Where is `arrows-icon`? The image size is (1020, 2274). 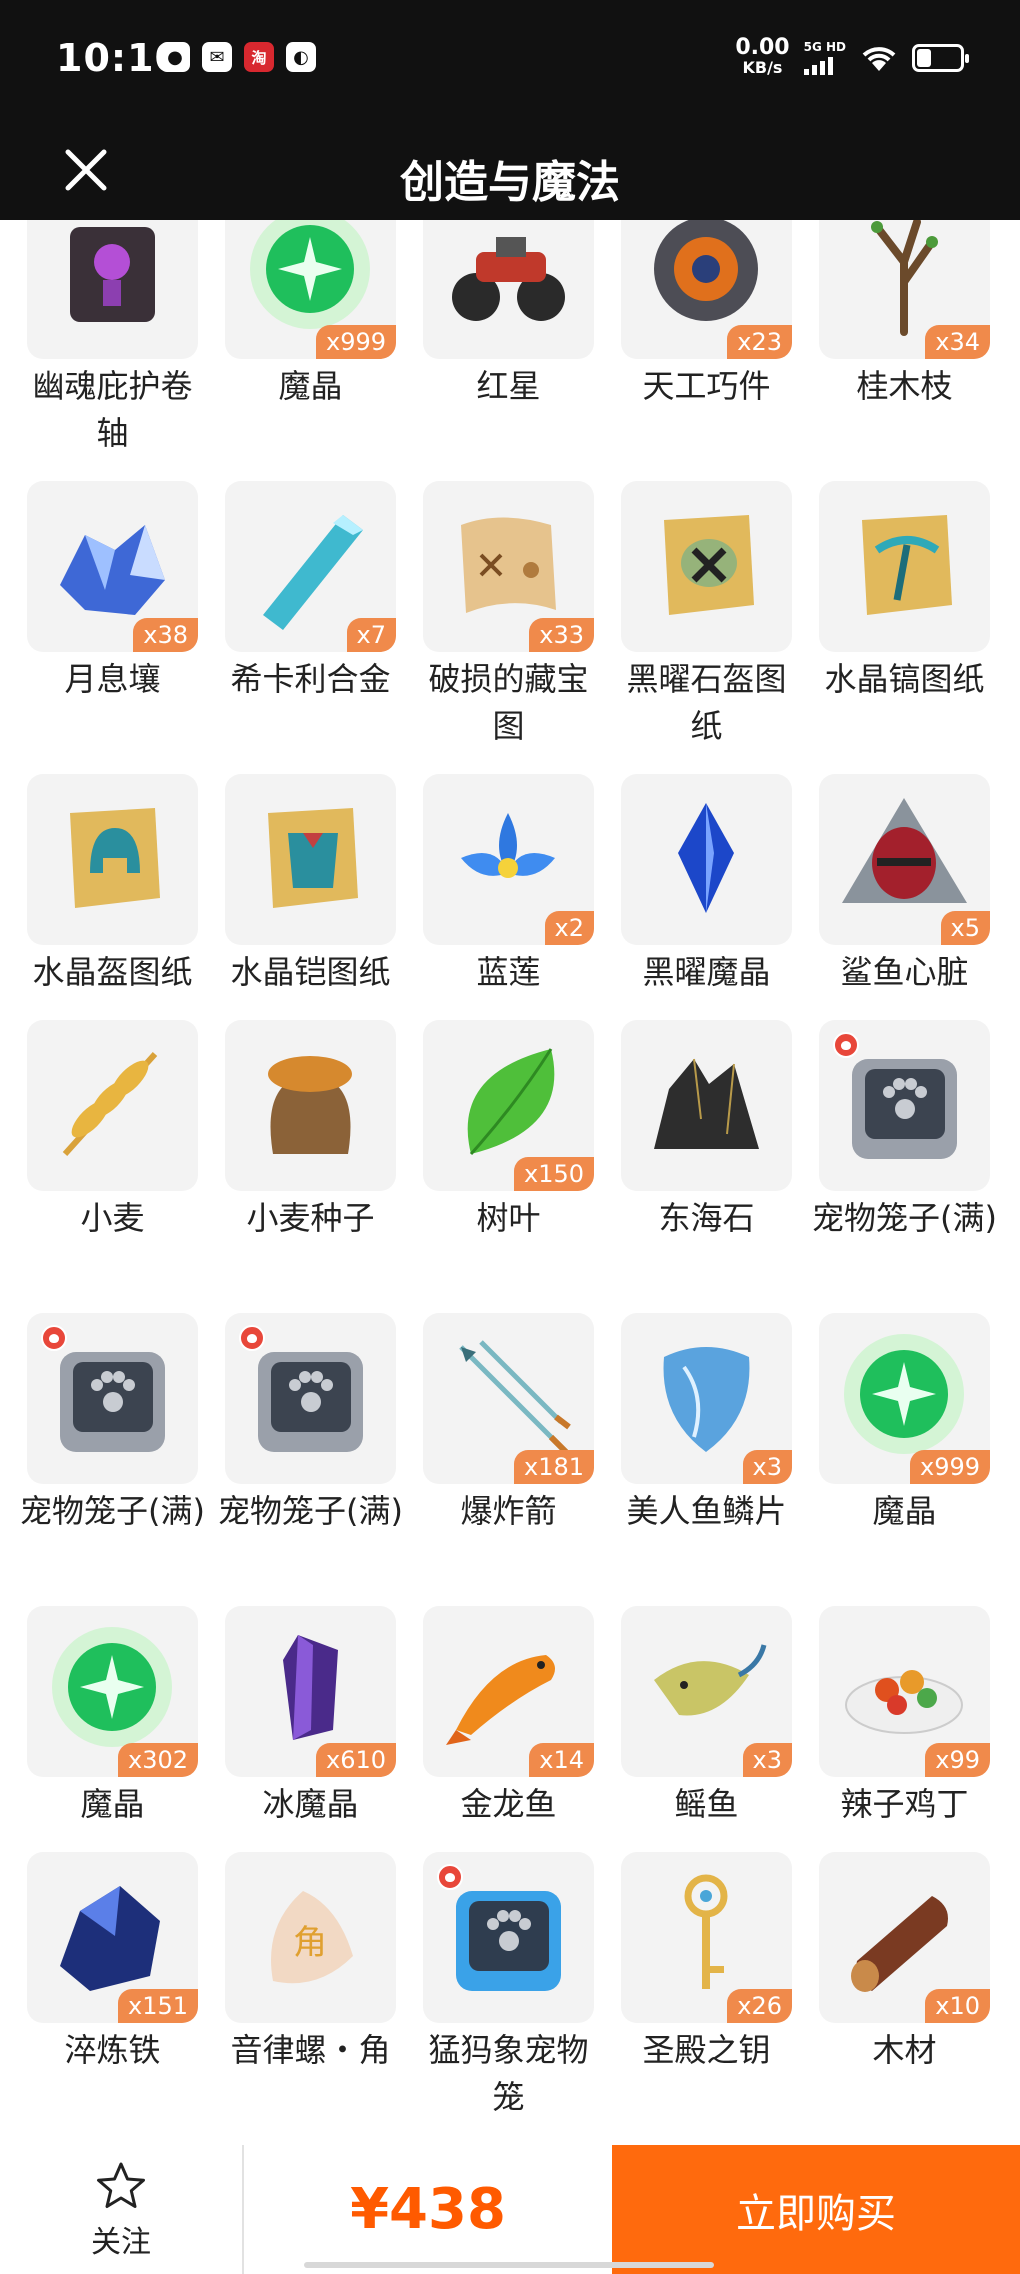
arrows-icon is located at coordinates (515, 1397).